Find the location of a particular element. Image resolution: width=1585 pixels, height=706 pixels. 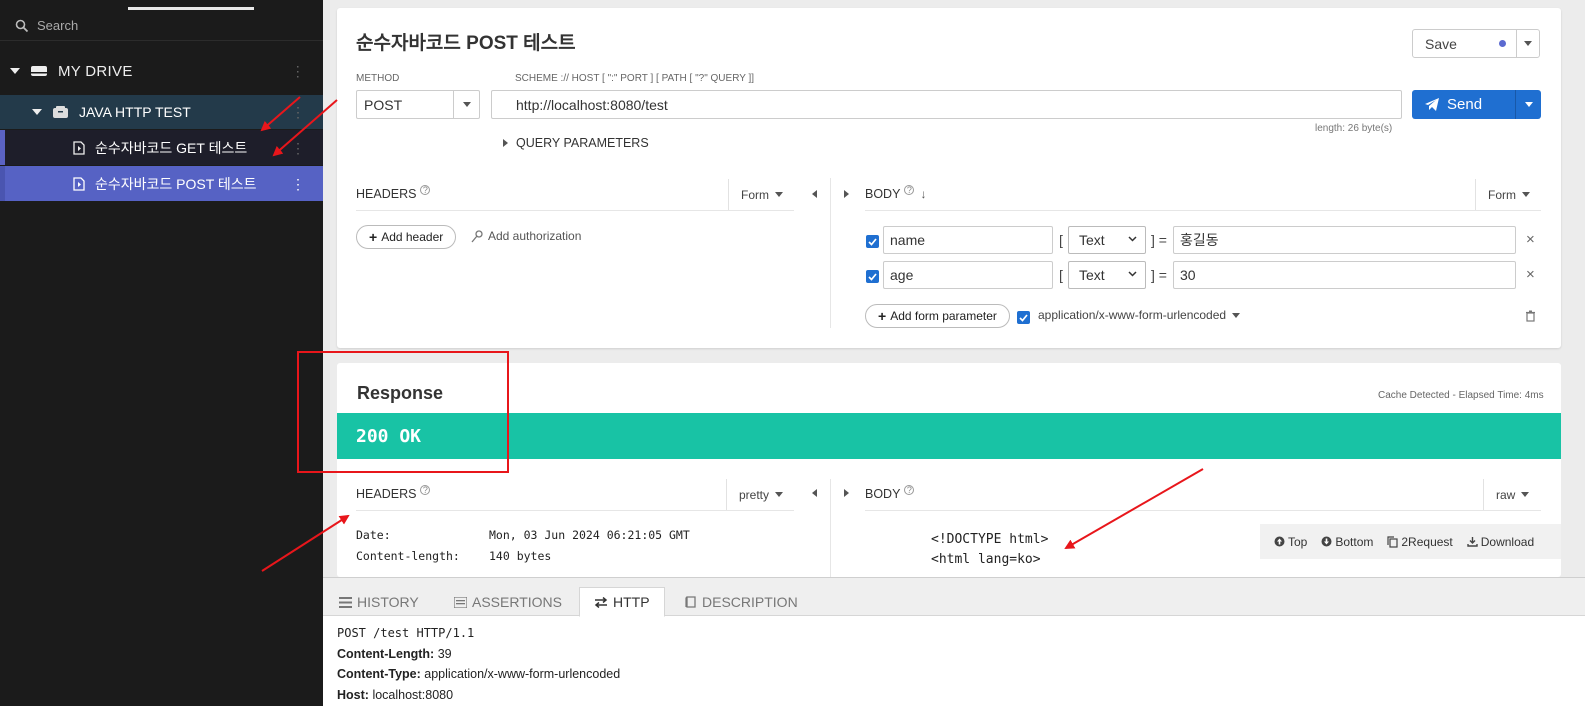

tab-assertions: ASSERTIONS is located at coordinates (508, 602).